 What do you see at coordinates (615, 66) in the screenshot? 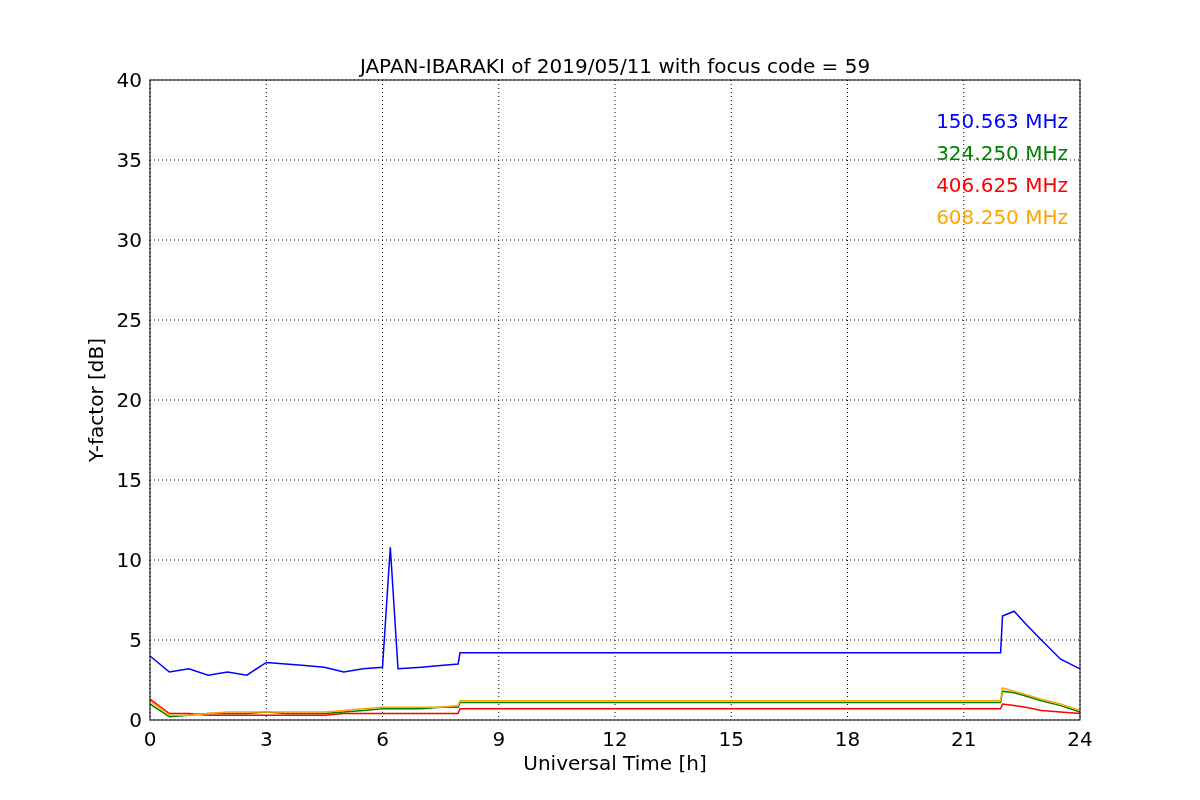
I see `chart-title: JAPAN-IBARAKI of 2019/05/11 with focus code = 59` at bounding box center [615, 66].